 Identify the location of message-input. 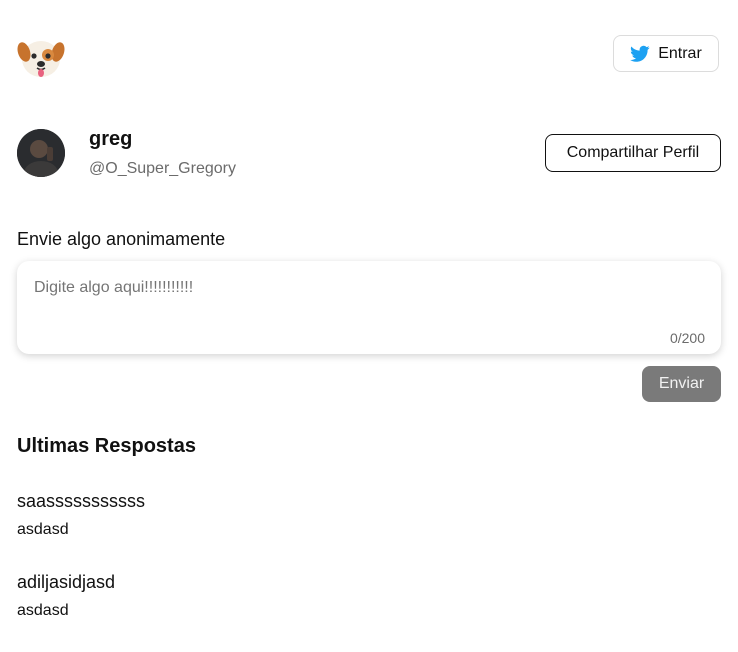
(364, 299).